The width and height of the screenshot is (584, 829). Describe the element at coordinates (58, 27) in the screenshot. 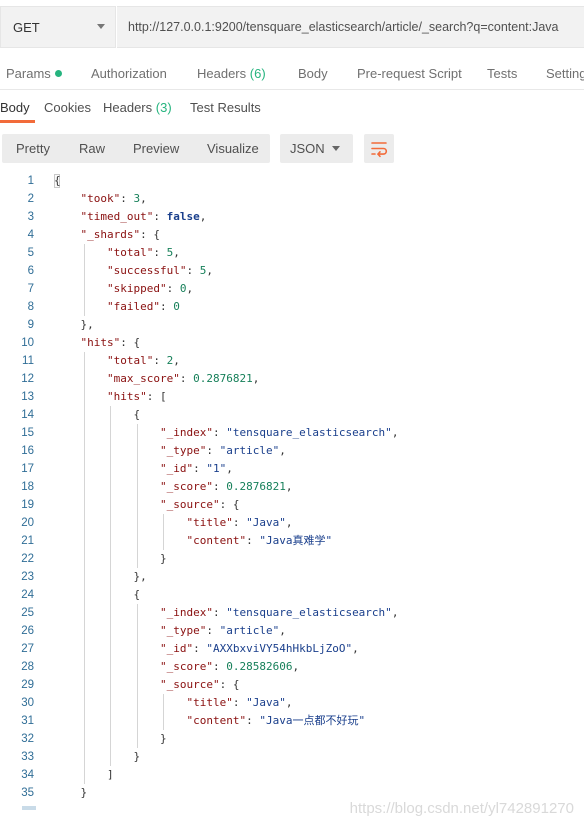

I see `method-select: GET` at that location.